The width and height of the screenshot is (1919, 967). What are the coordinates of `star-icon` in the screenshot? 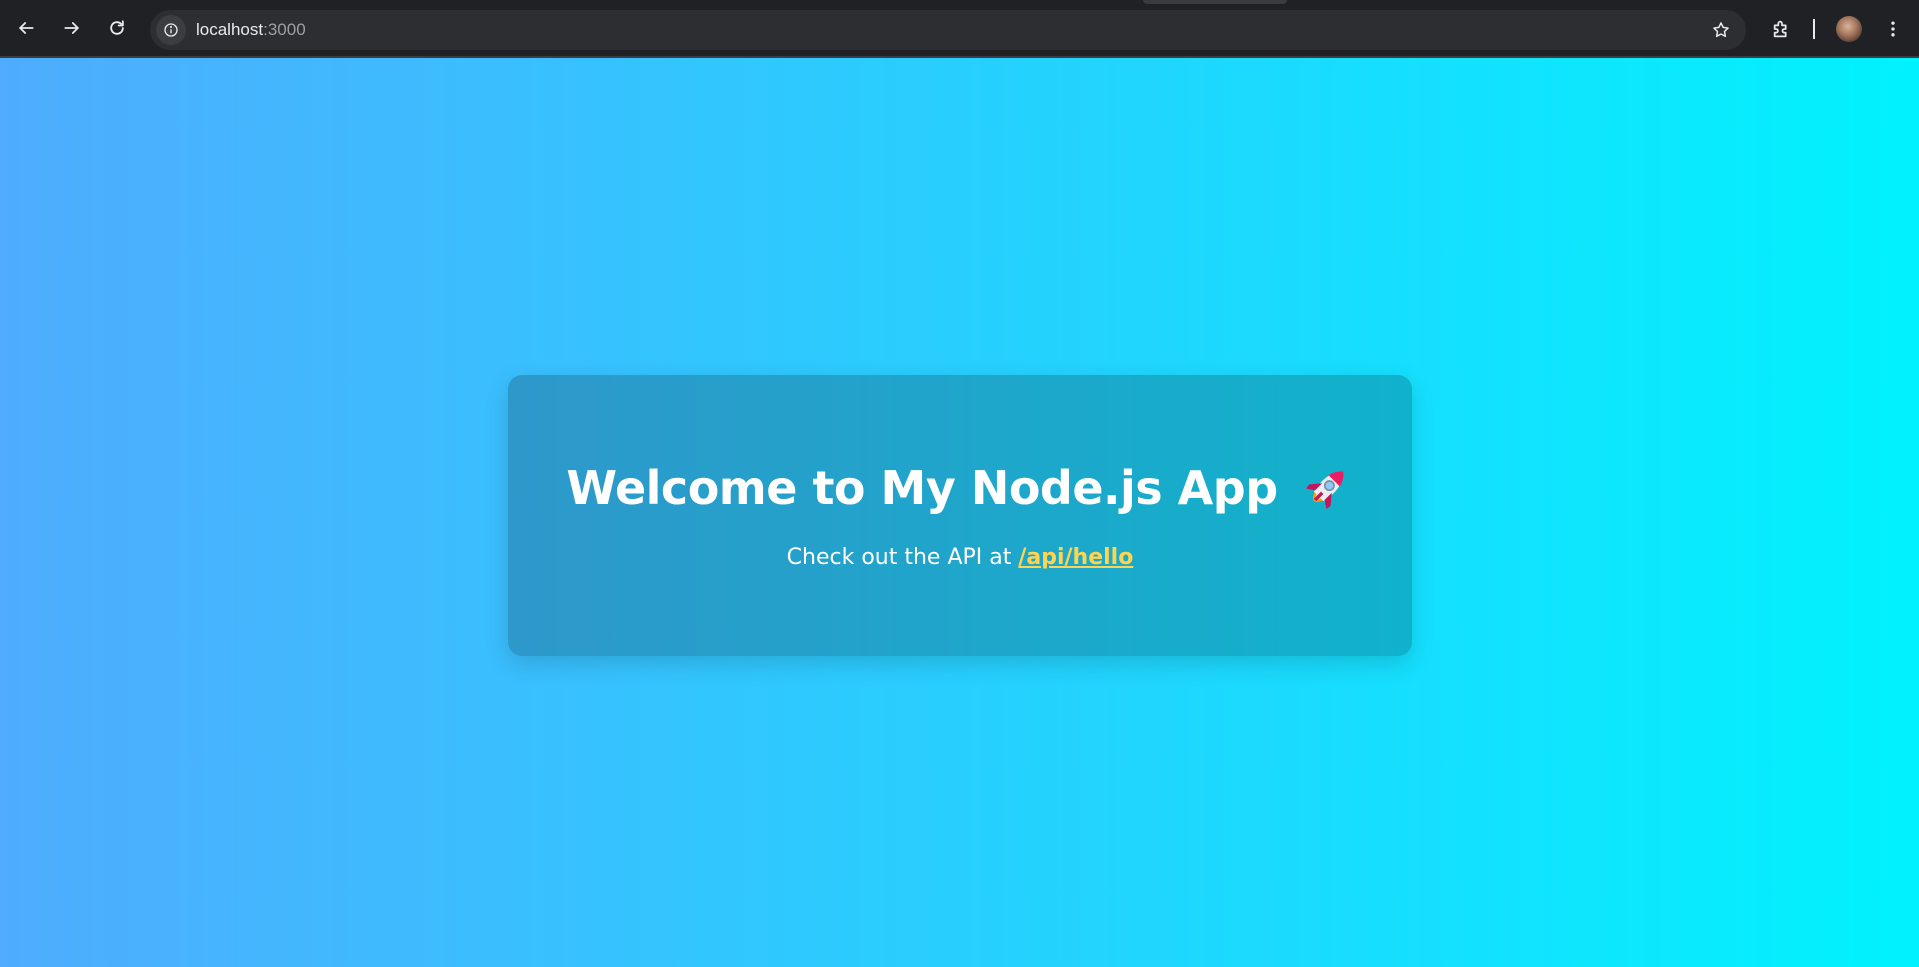 It's located at (1721, 30).